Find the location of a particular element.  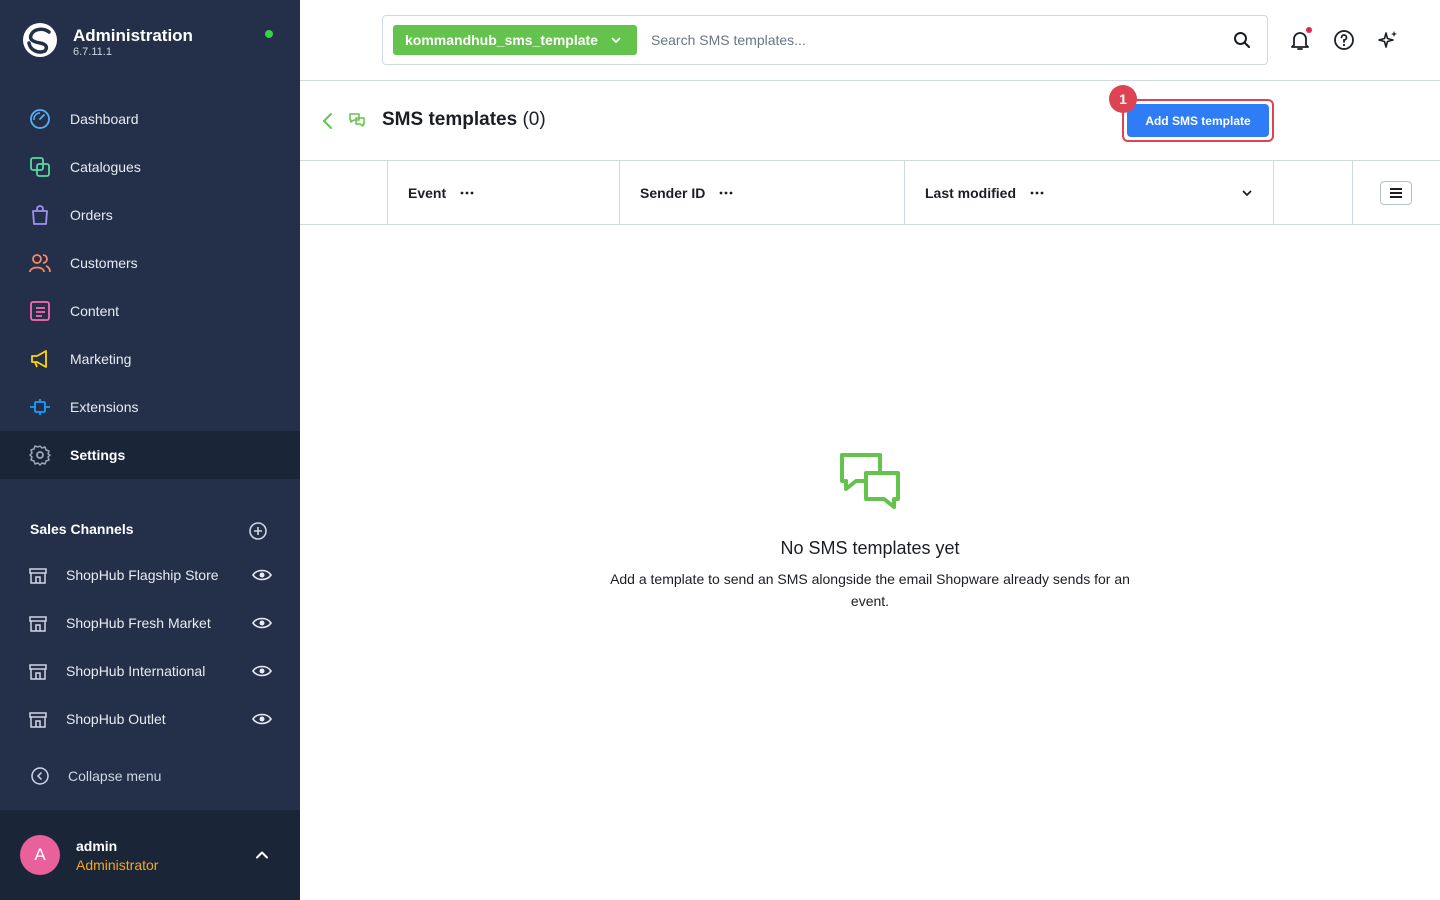

nav-item-settings: Settings is located at coordinates (150, 455).